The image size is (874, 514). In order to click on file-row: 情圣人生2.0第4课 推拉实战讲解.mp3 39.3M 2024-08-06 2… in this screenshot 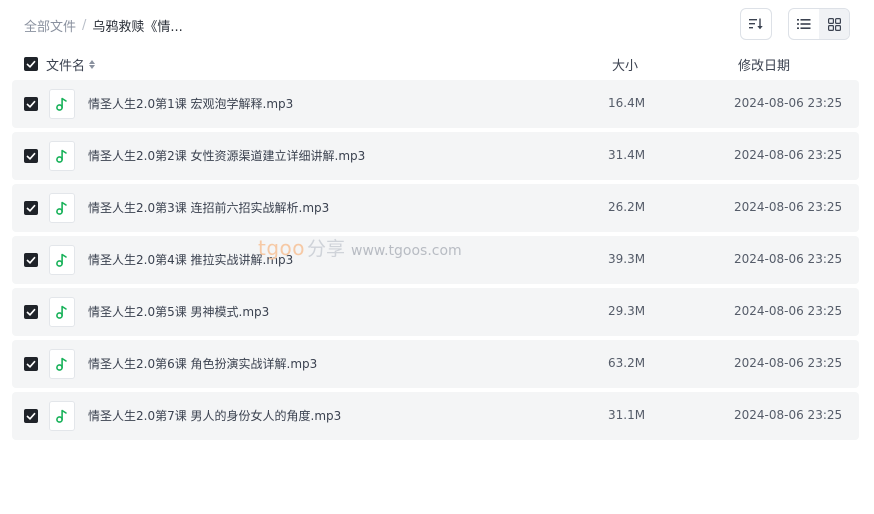, I will do `click(435, 260)`.